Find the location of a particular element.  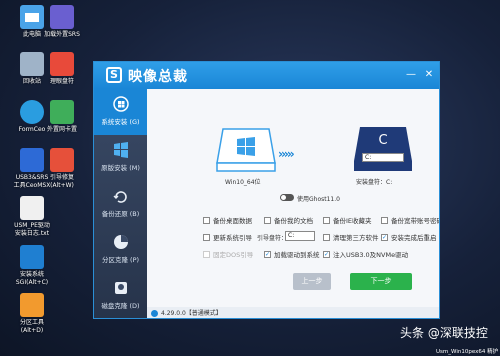

sidebar-item-partition-clone: 分区克隆 (P) is located at coordinates (120, 250).